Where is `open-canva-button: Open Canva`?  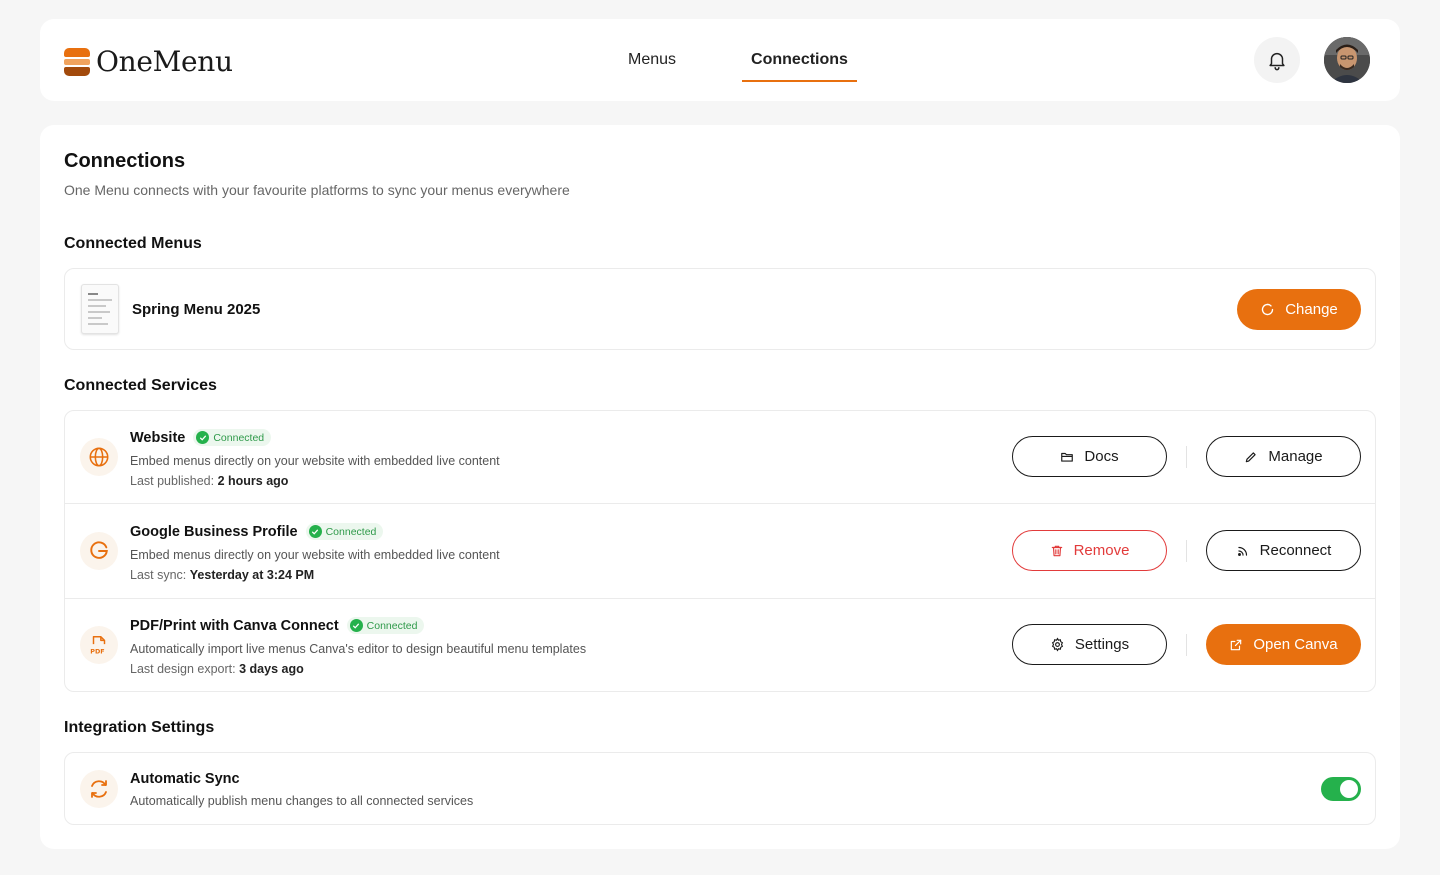 open-canva-button: Open Canva is located at coordinates (1283, 644).